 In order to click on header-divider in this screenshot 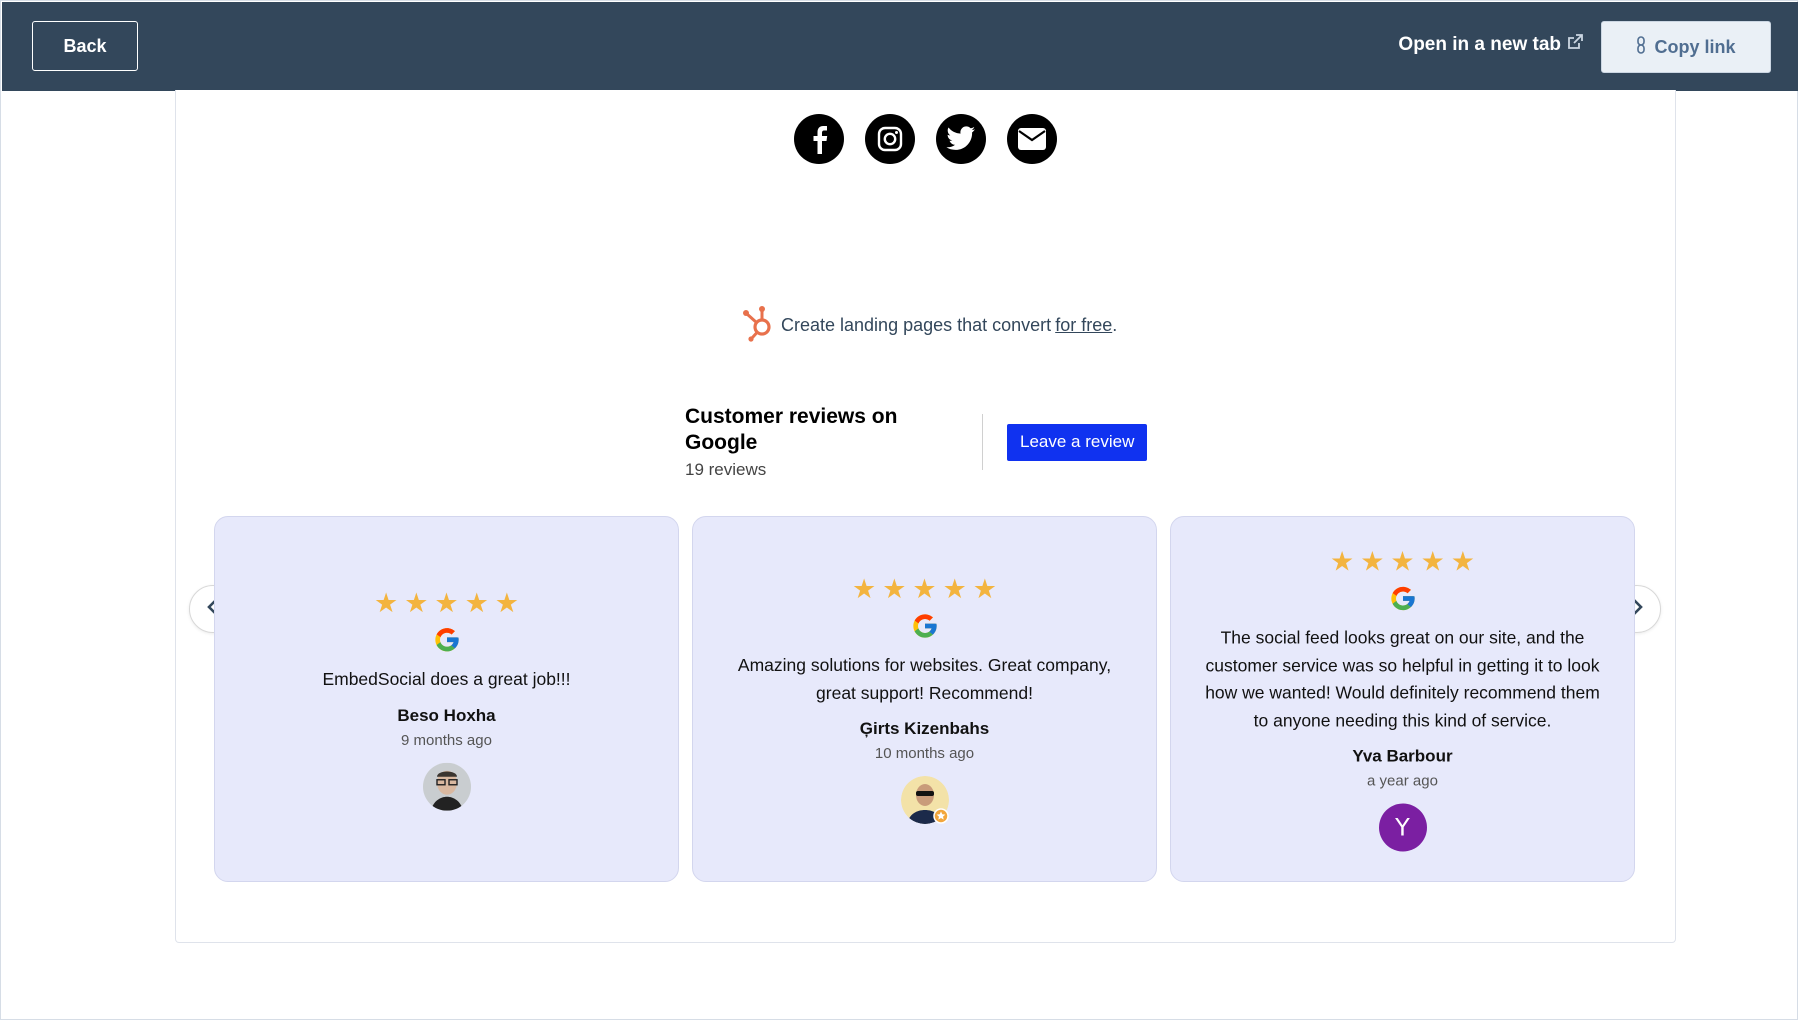, I will do `click(982, 442)`.